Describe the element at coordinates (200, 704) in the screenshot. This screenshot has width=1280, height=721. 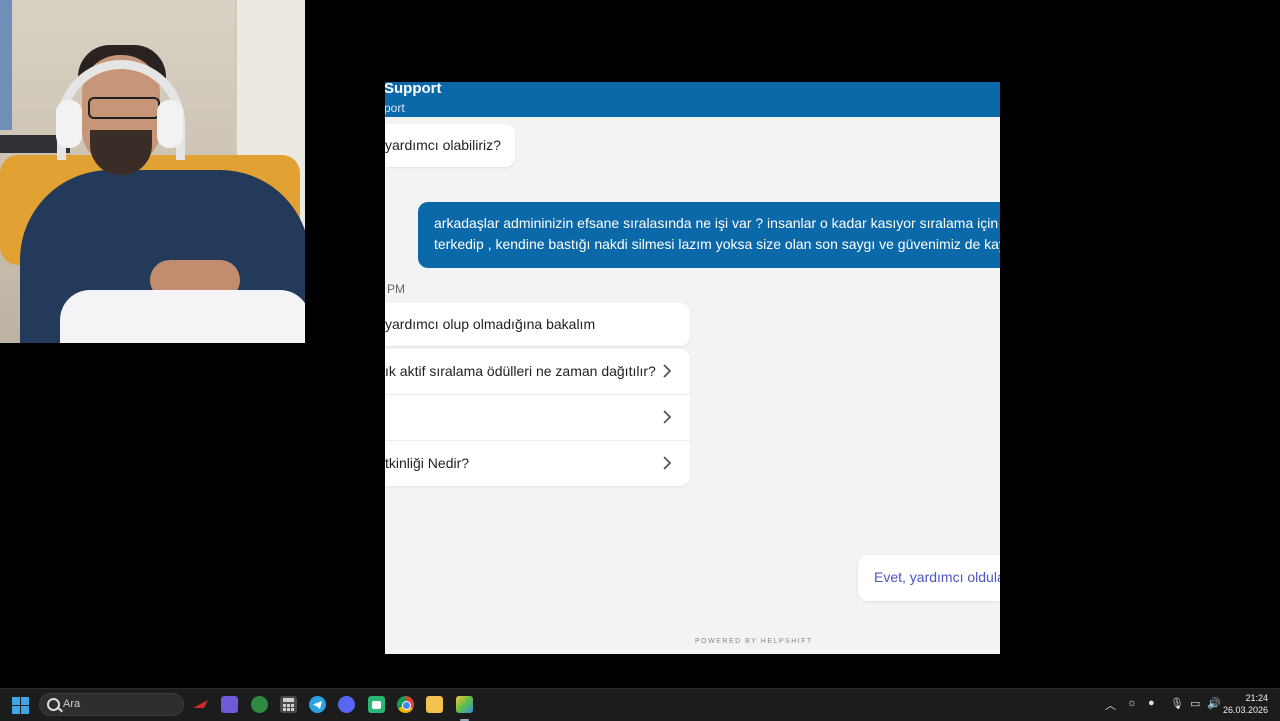
I see `lenovo-app-icon` at that location.